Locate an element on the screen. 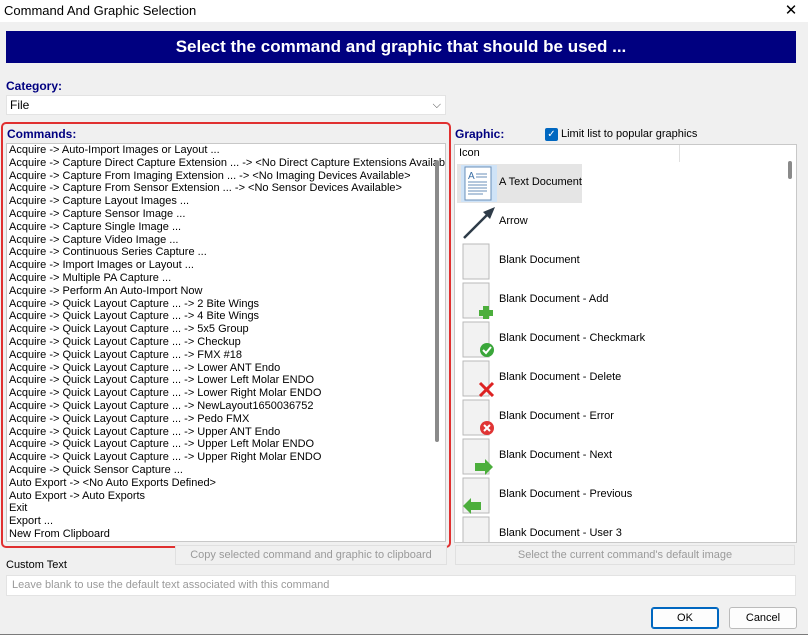 This screenshot has width=808, height=635. graphic-list-item: Blank Document - Next is located at coordinates (619, 456).